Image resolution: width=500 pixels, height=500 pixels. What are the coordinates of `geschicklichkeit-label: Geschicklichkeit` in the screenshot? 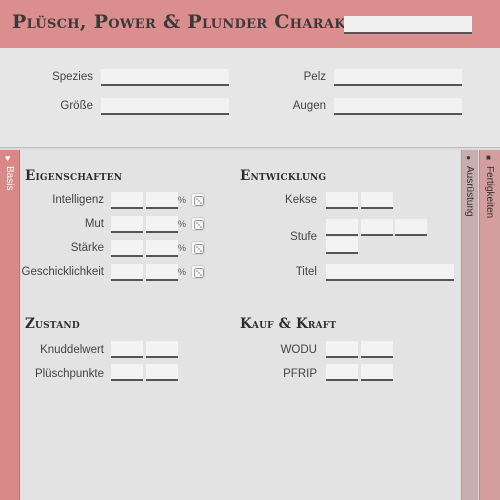 It's located at (62, 272).